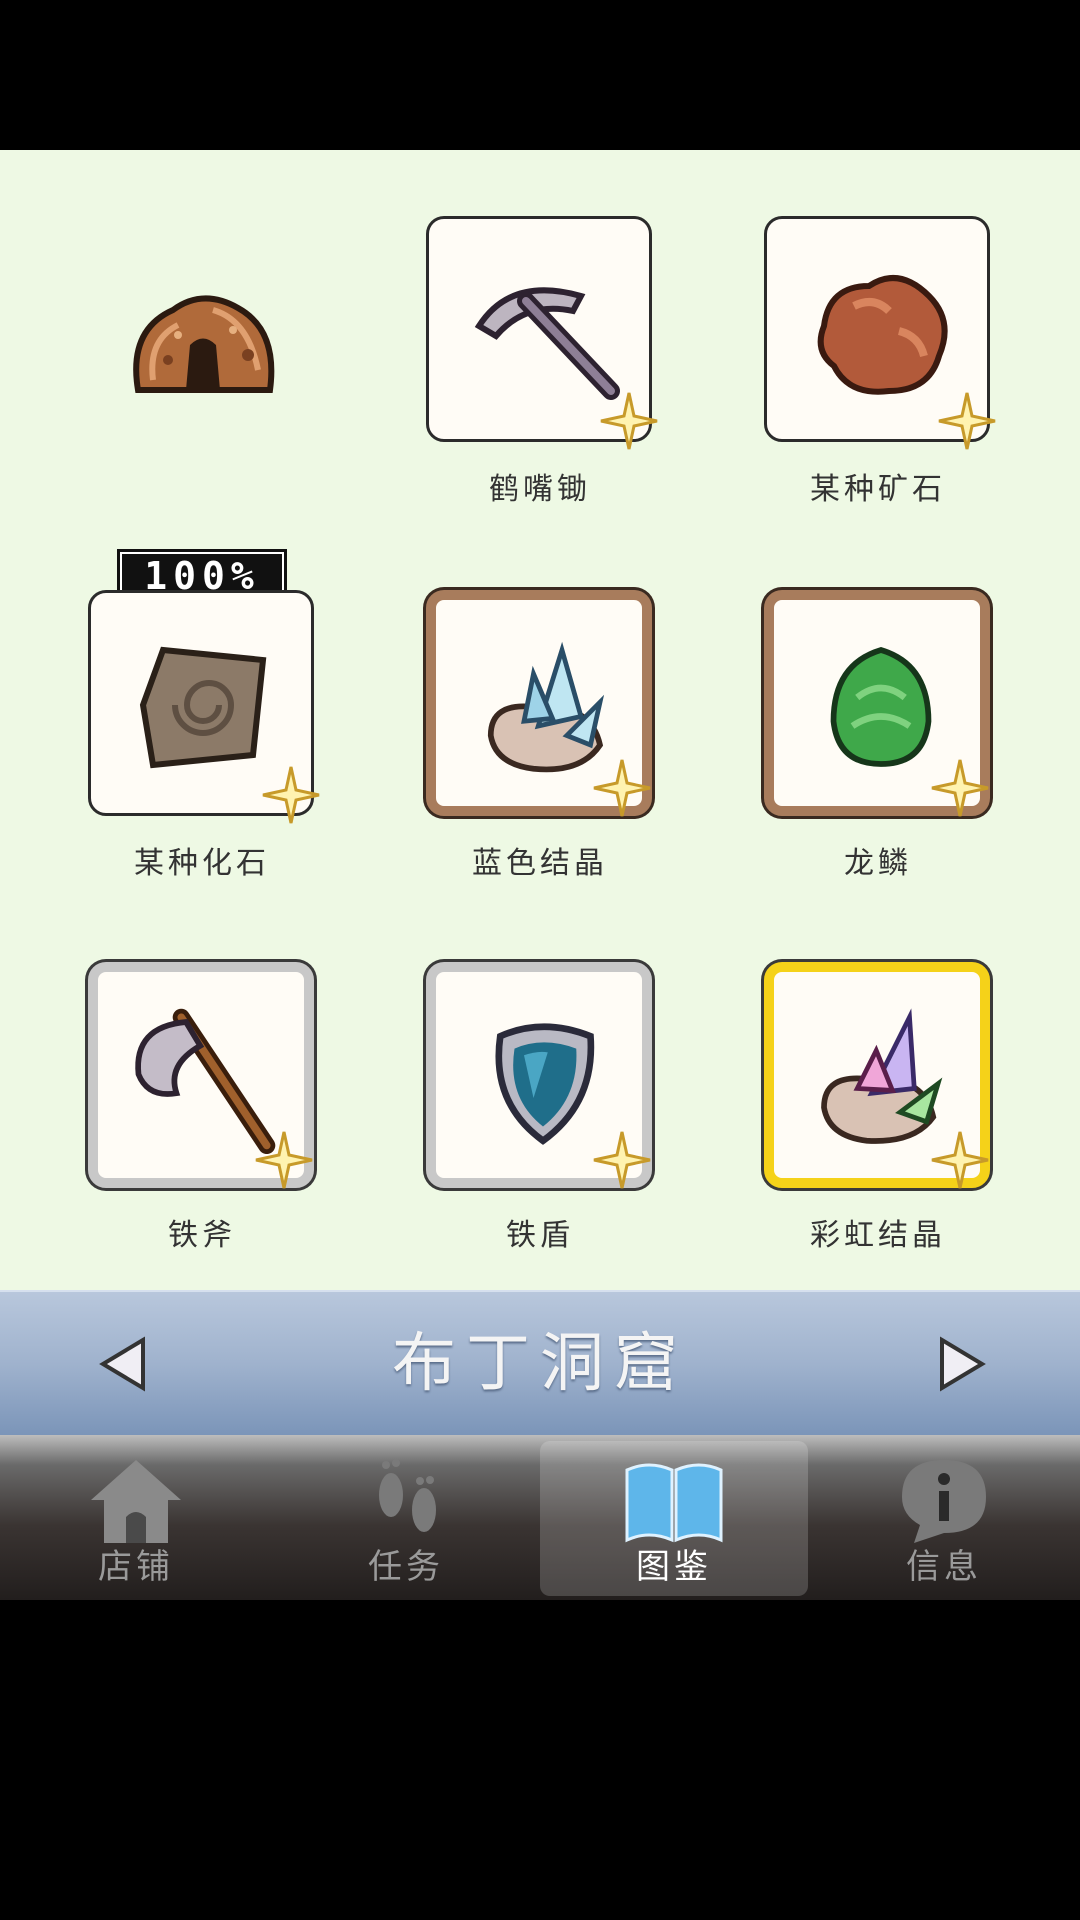 The image size is (1080, 1920). Describe the element at coordinates (200, 436) in the screenshot. I see `cave-completion: 100%` at that location.